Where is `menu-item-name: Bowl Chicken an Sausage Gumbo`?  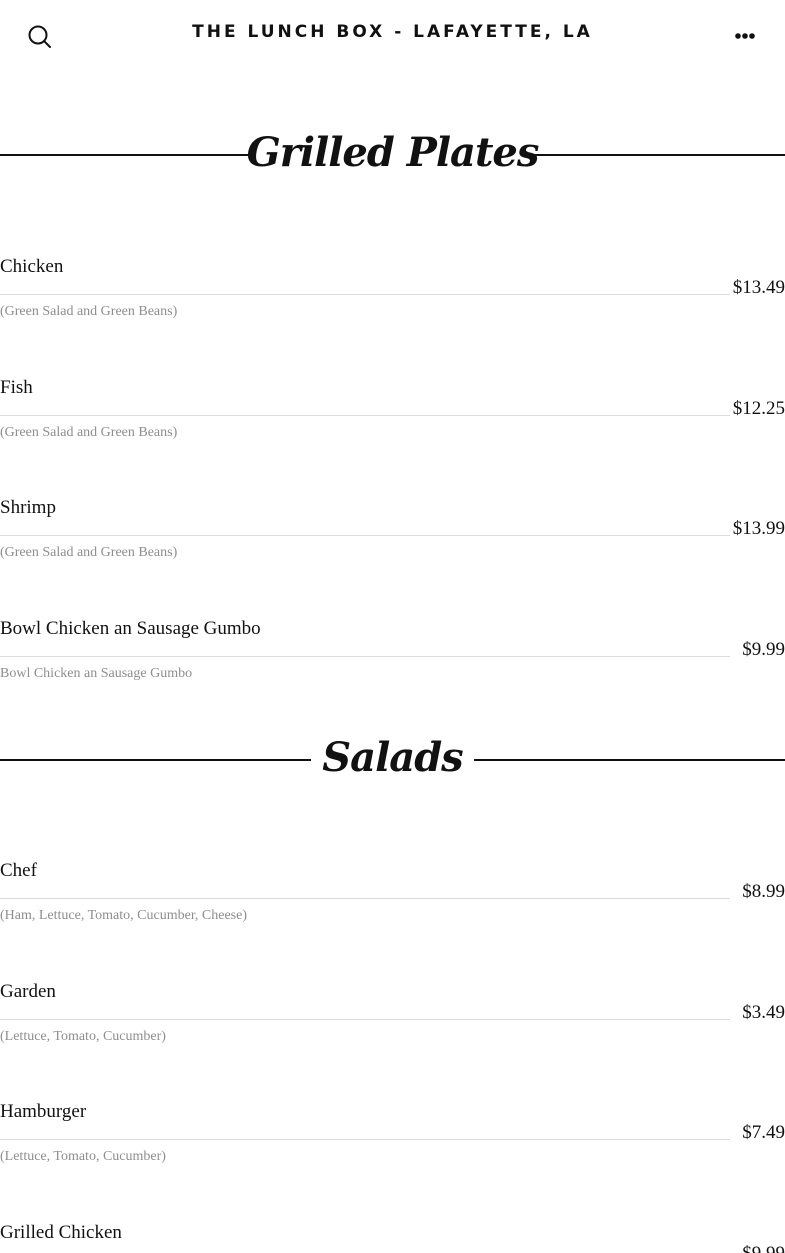 menu-item-name: Bowl Chicken an Sausage Gumbo is located at coordinates (130, 628).